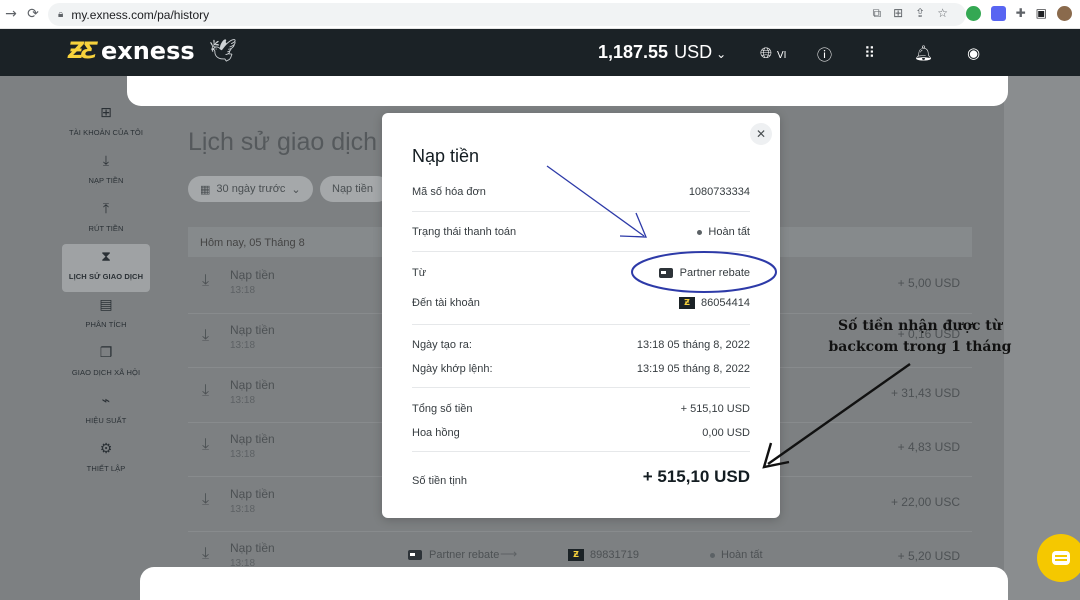 Image resolution: width=1080 pixels, height=600 pixels. Describe the element at coordinates (1061, 558) in the screenshot. I see `chat-bubble-icon` at that location.